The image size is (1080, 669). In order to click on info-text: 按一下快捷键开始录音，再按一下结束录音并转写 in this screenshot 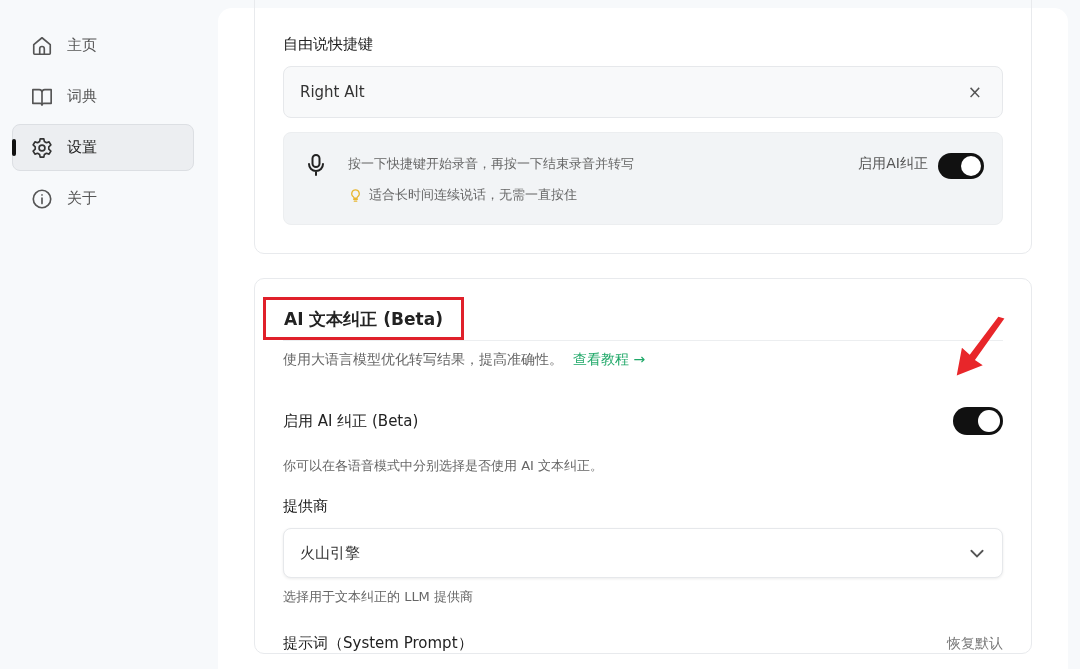, I will do `click(491, 164)`.